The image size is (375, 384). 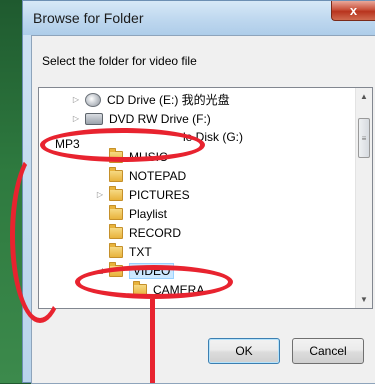 What do you see at coordinates (244, 351) in the screenshot?
I see `ok-button: OK` at bounding box center [244, 351].